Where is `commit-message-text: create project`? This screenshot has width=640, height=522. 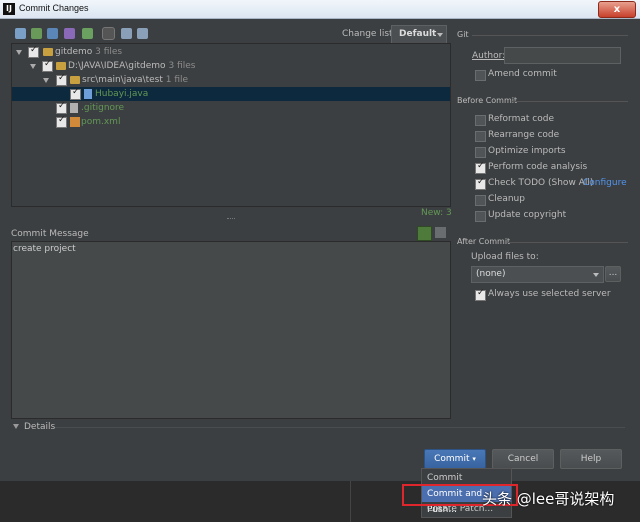 commit-message-text: create project is located at coordinates (44, 249).